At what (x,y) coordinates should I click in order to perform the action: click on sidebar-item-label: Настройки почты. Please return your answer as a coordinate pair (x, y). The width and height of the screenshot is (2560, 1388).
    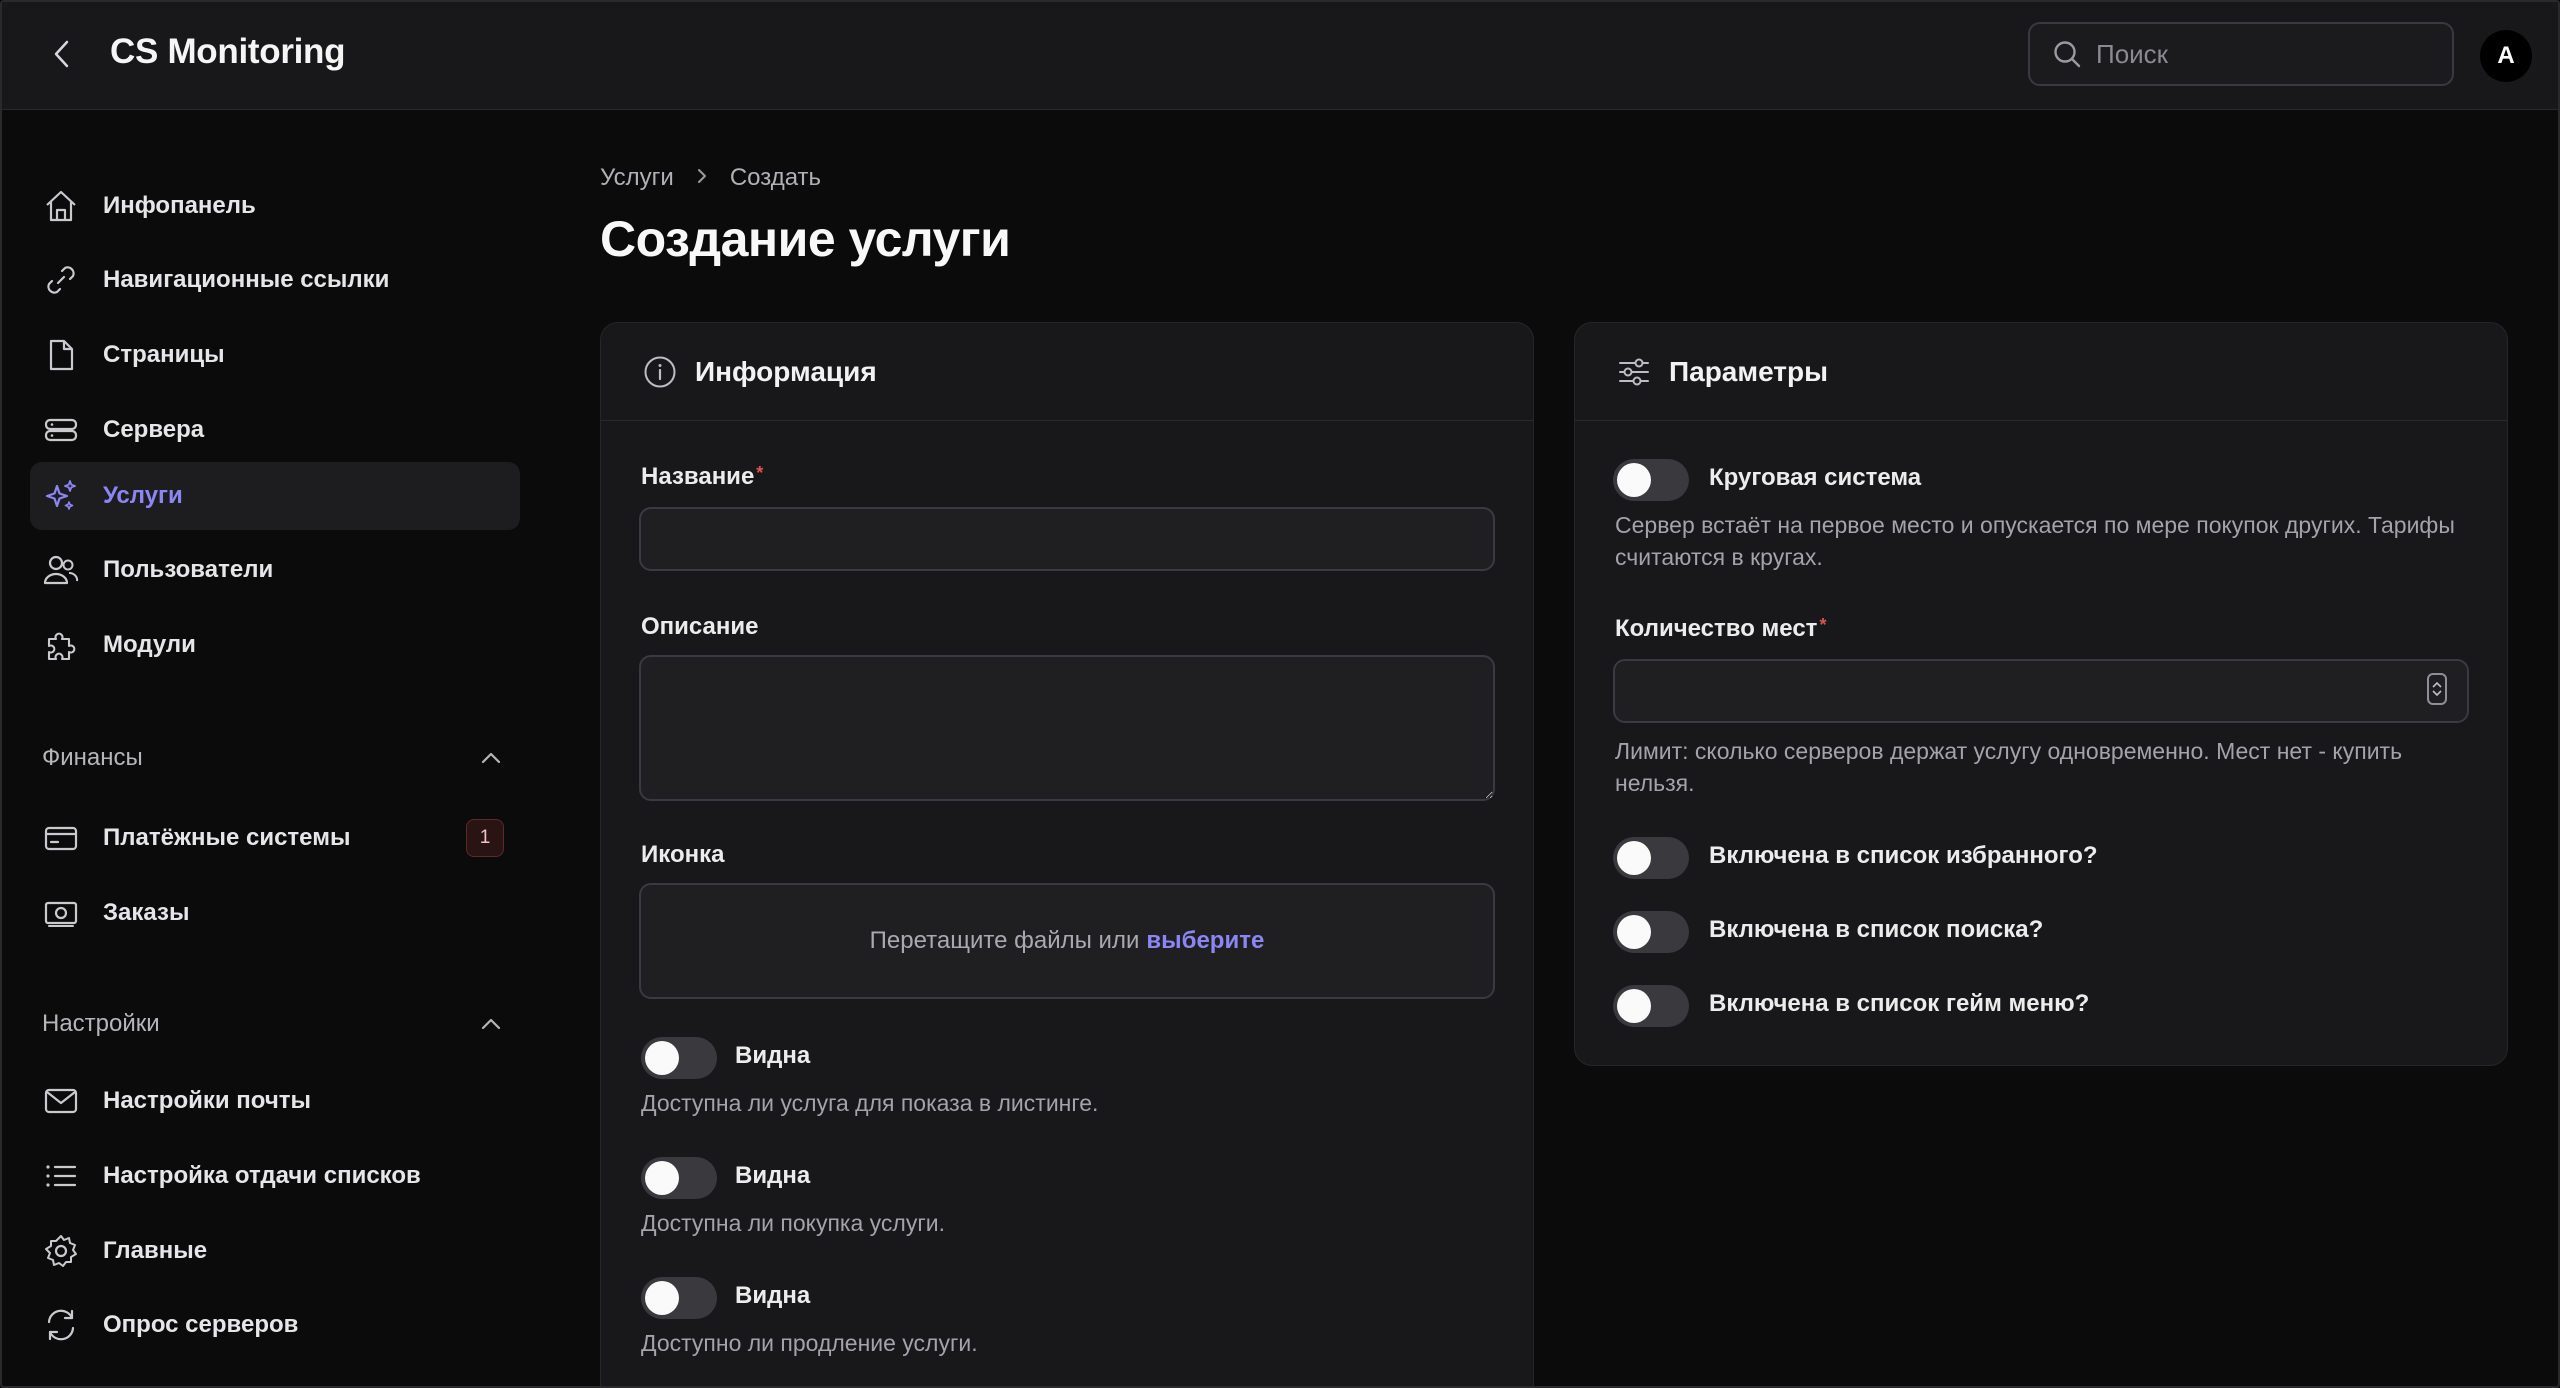
    Looking at the image, I should click on (207, 1100).